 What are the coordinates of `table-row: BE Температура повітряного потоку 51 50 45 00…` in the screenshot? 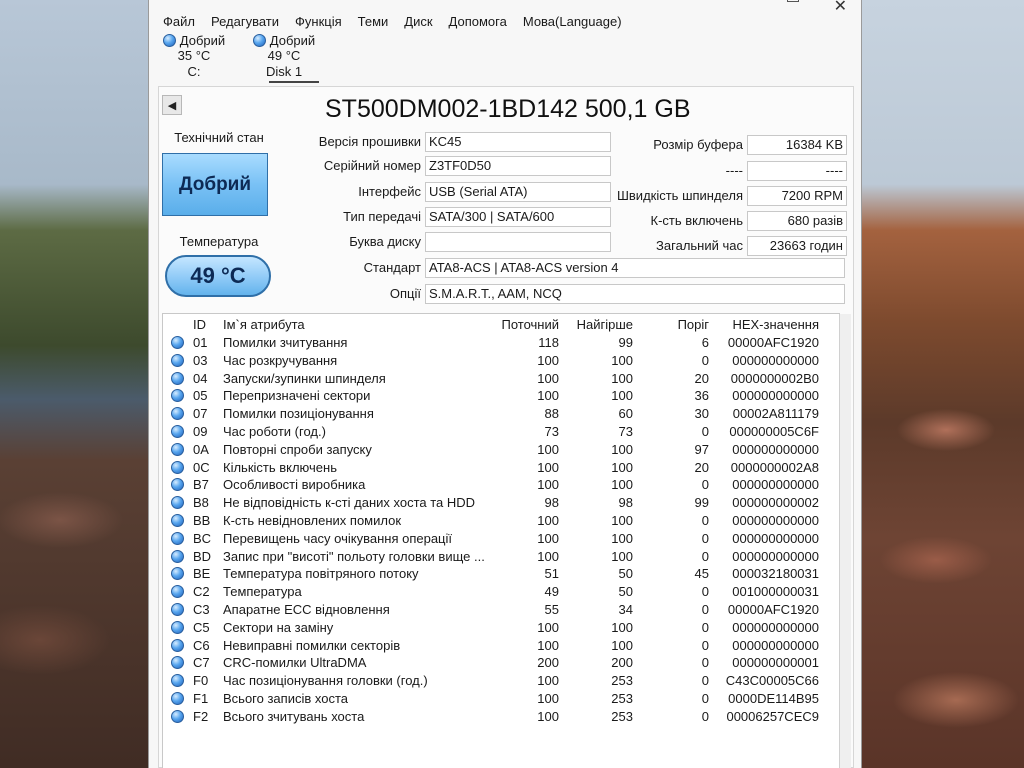 It's located at (502, 574).